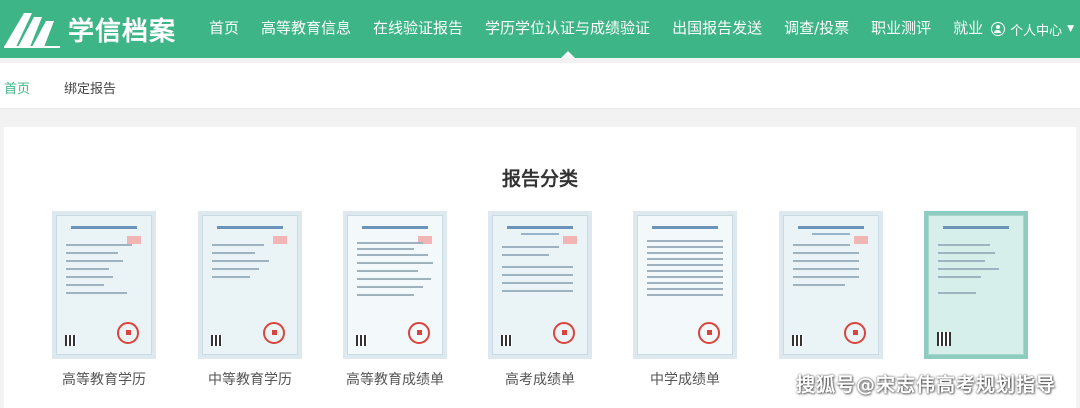  Describe the element at coordinates (539, 179) in the screenshot. I see `page-title: 报告分类` at that location.